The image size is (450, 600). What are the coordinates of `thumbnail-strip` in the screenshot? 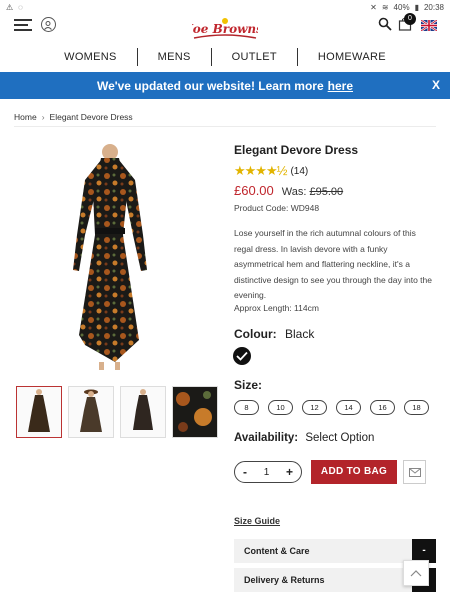 It's located at (117, 412).